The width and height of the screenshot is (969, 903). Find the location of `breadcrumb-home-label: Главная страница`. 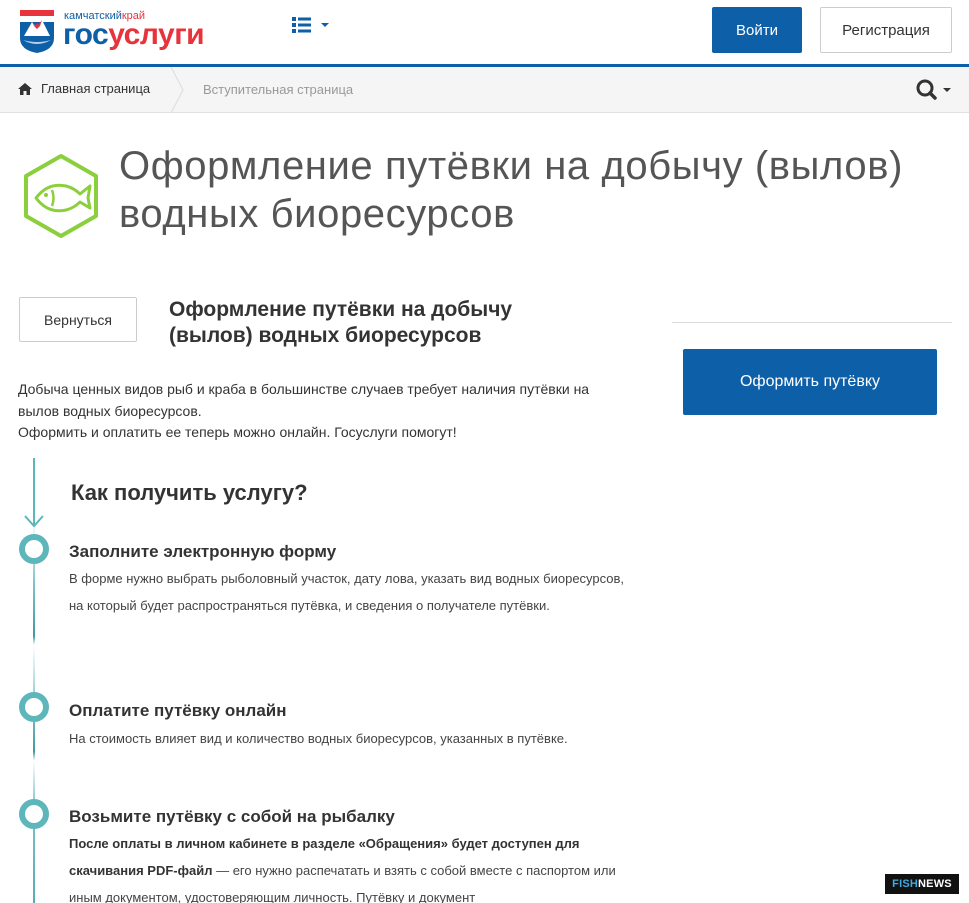

breadcrumb-home-label: Главная страница is located at coordinates (96, 88).